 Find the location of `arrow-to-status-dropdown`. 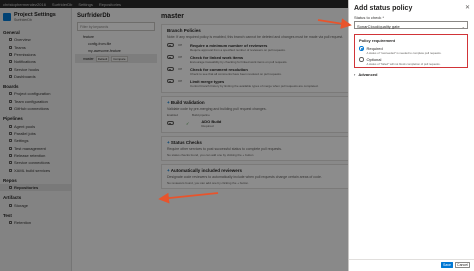

arrow-to-status-dropdown is located at coordinates (334, 23).